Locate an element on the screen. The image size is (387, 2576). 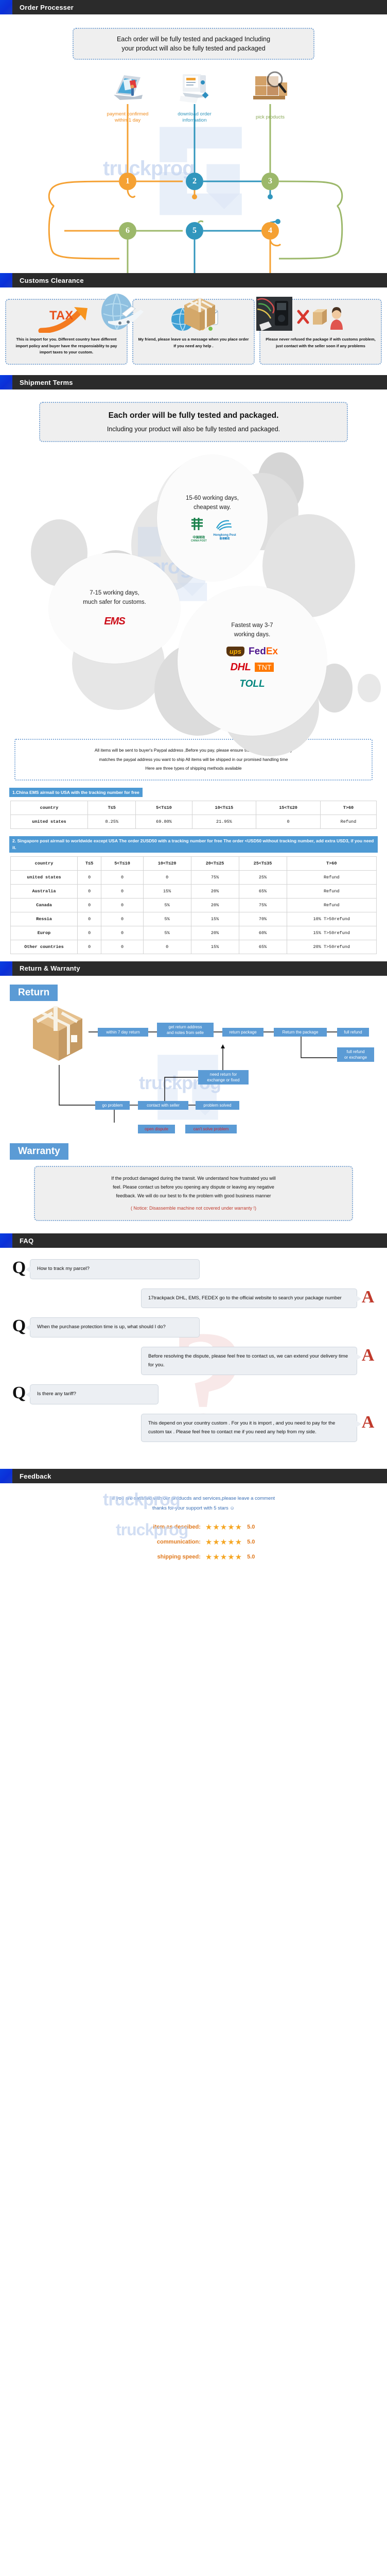
rating-row-item-as-described: item as descibed: ★★★★★ 5.0 is located at coordinates (193, 1527).